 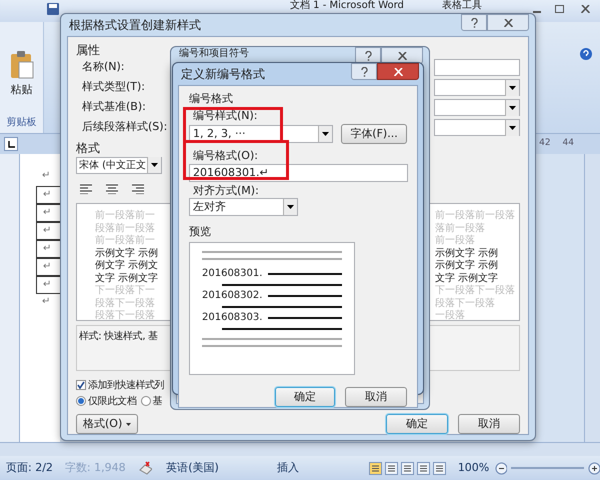 What do you see at coordinates (475, 291) in the screenshot?
I see `preview-text: 下一段落下一段落` at bounding box center [475, 291].